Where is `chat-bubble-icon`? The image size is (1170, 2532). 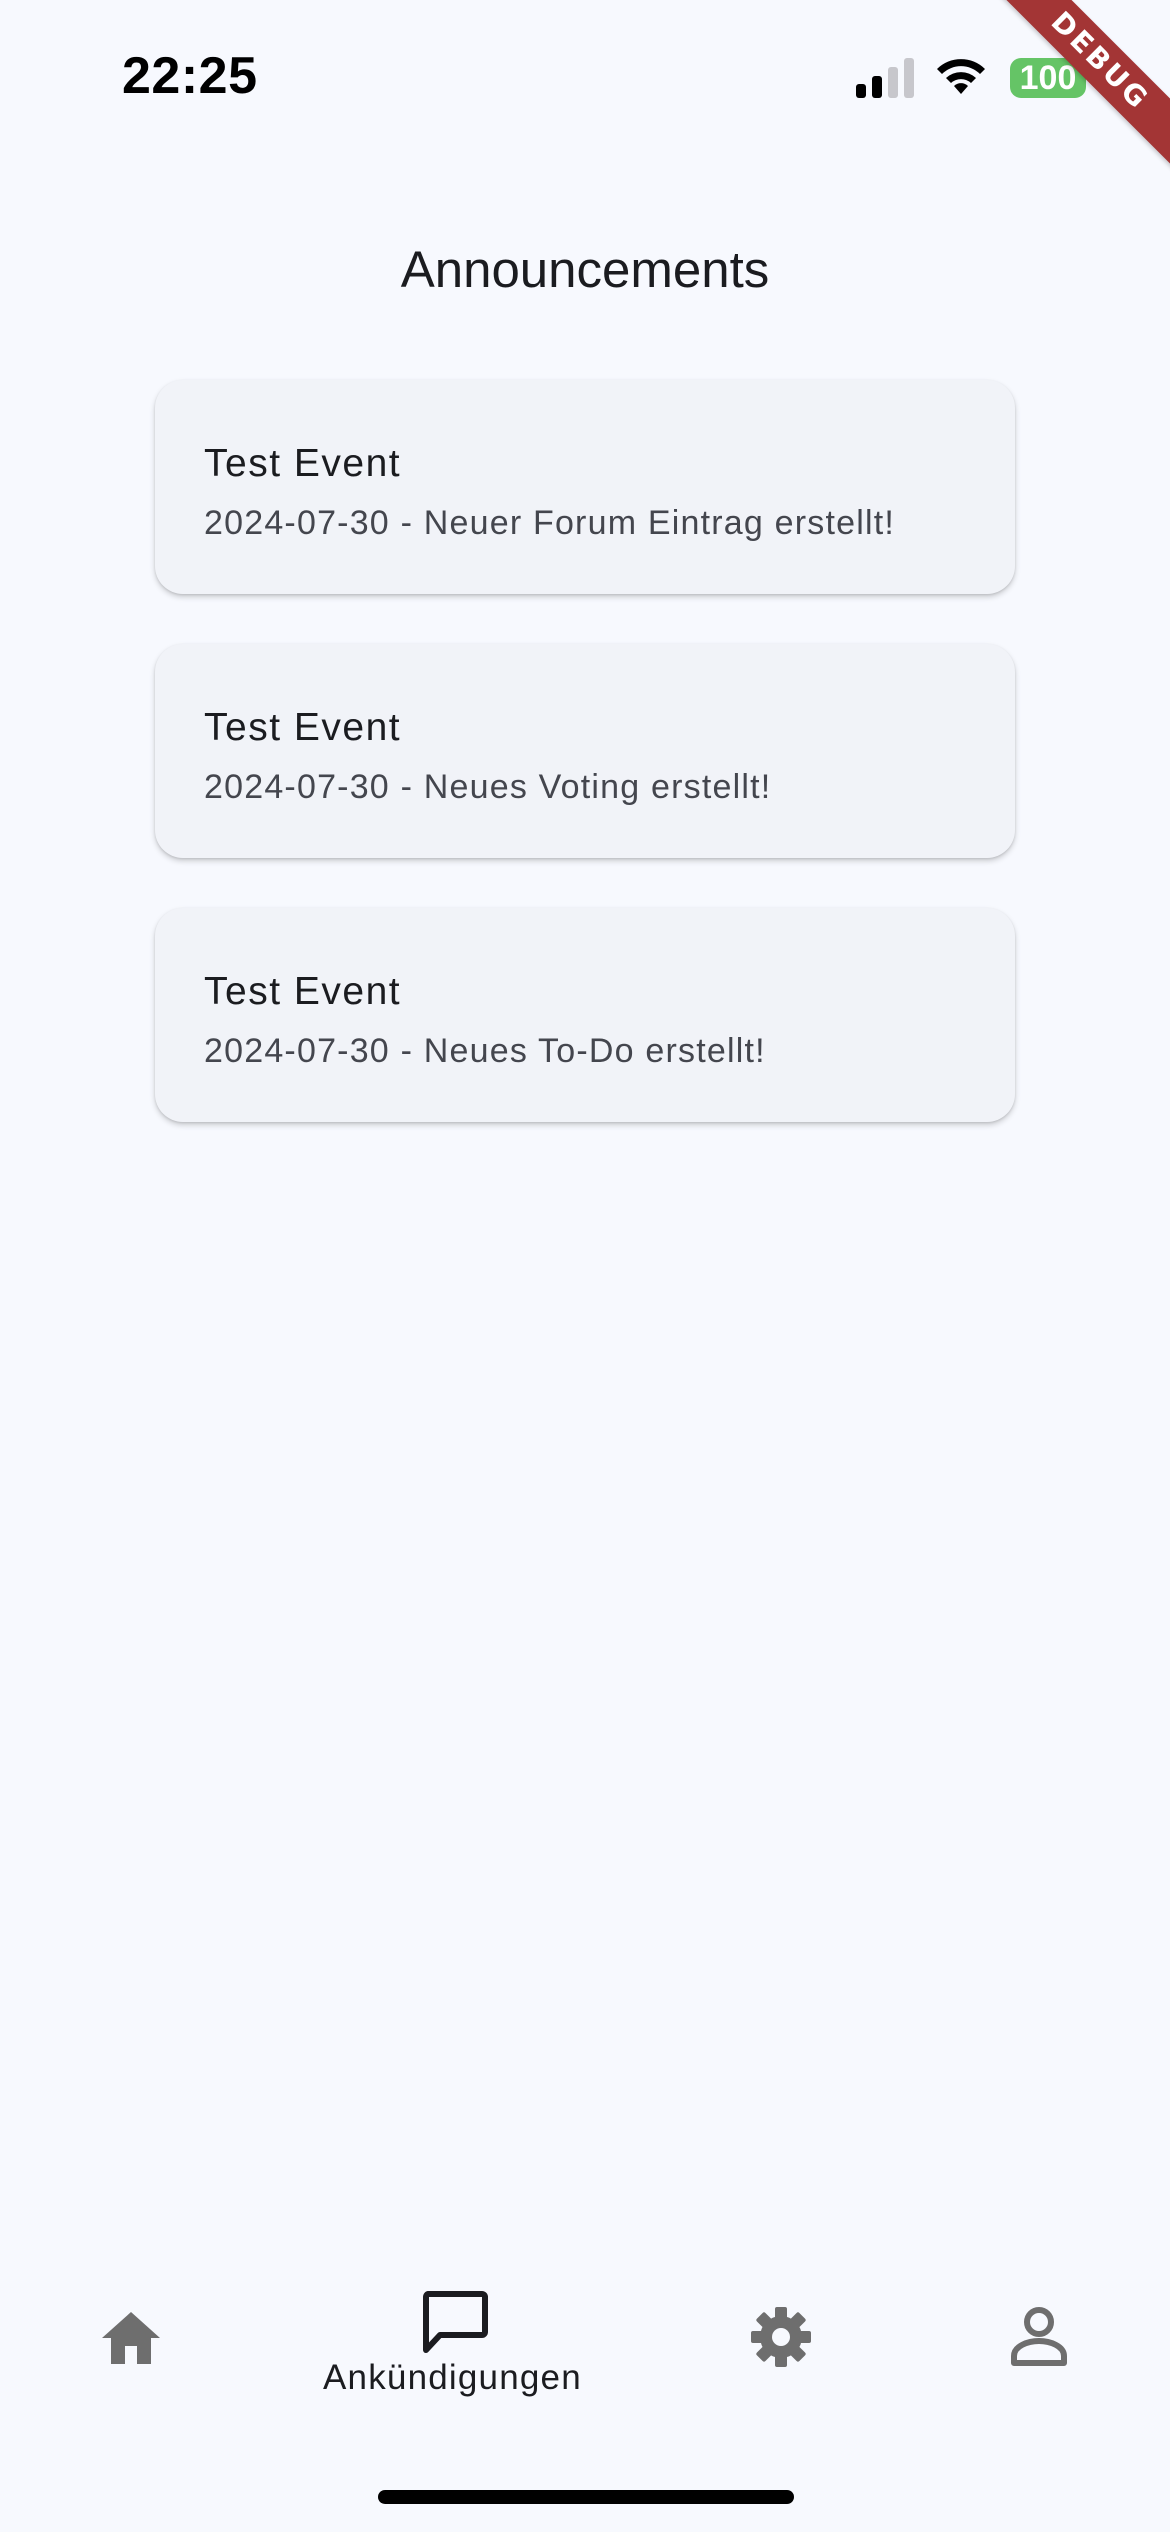 chat-bubble-icon is located at coordinates (455, 2322).